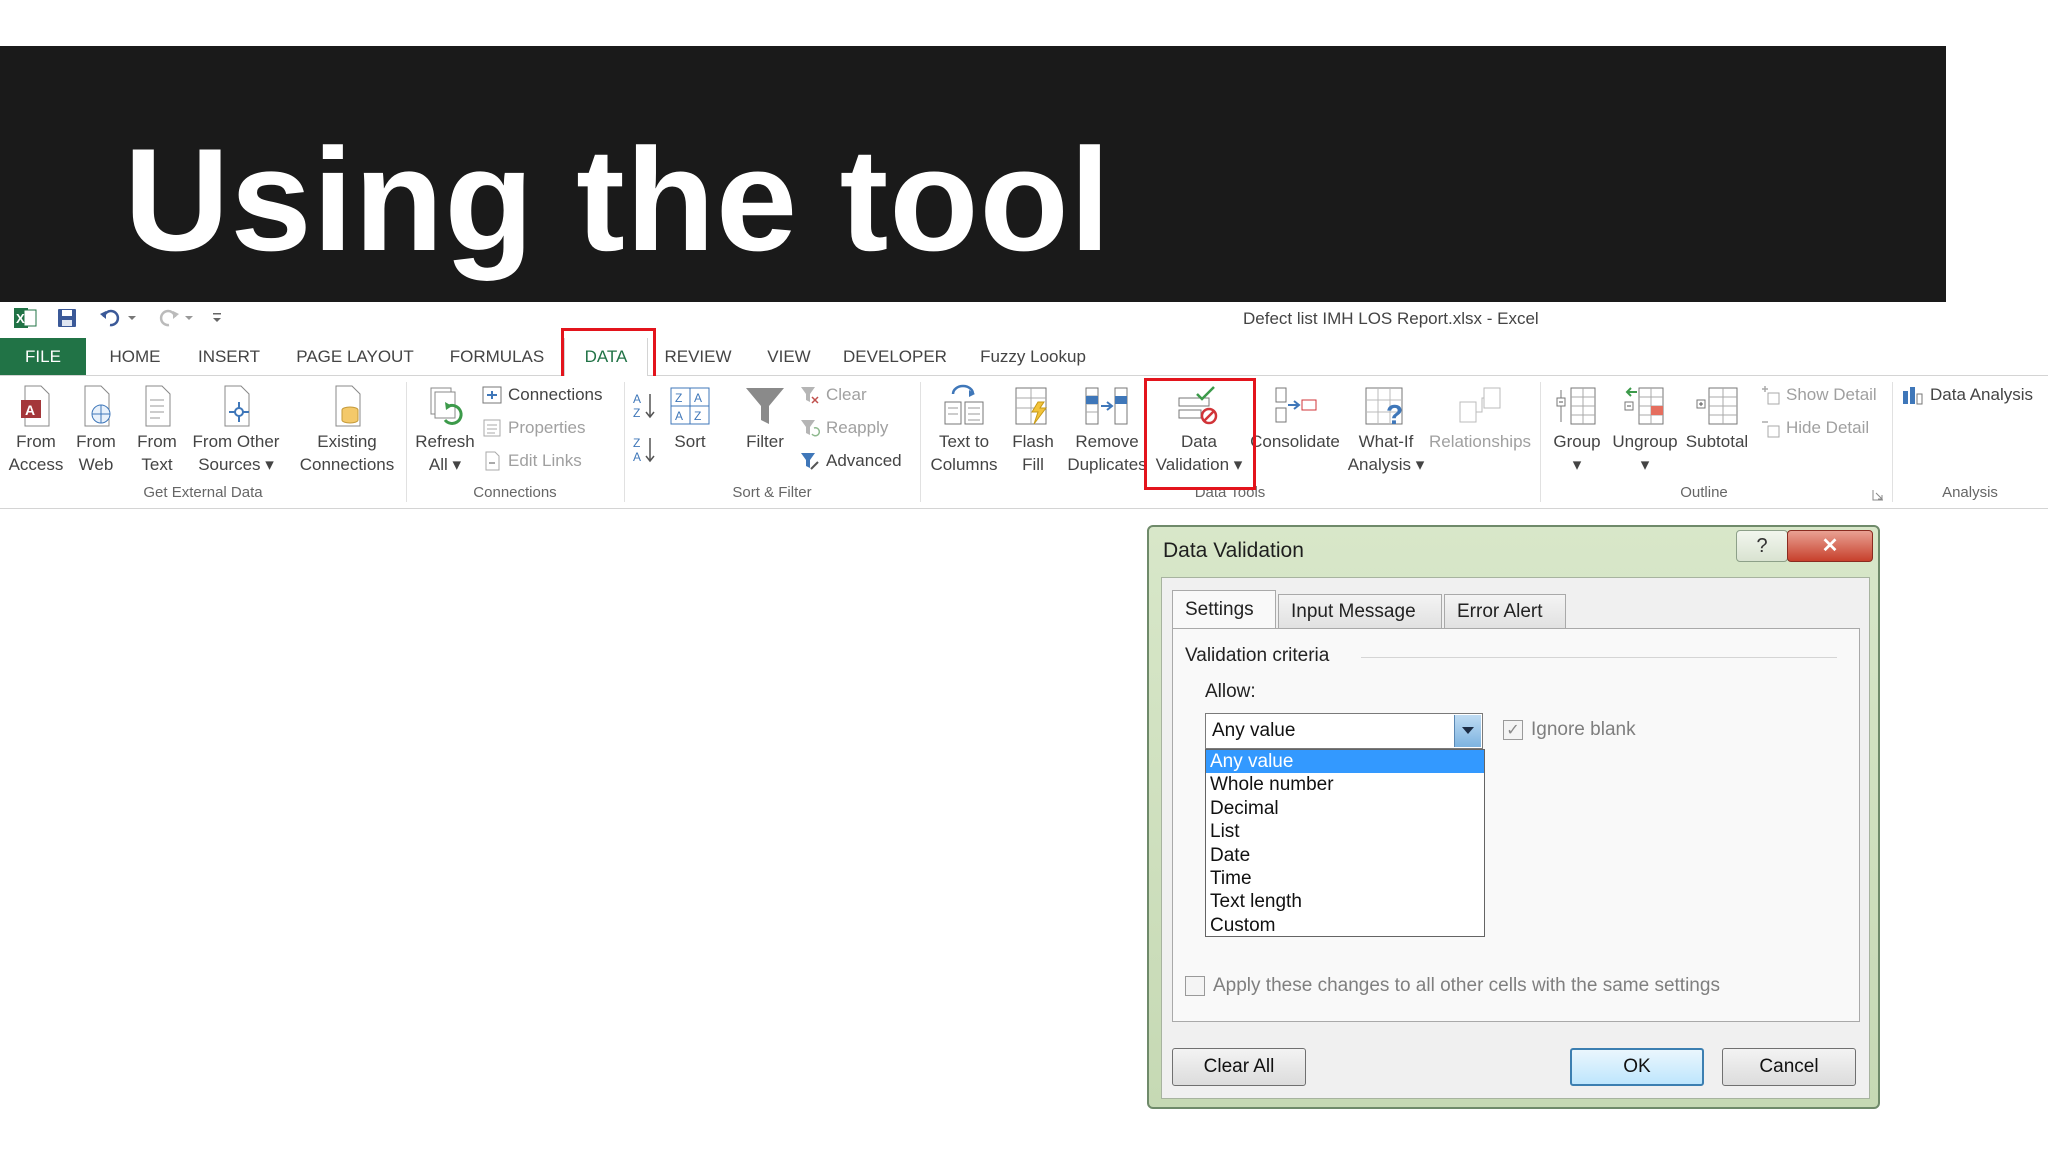 This screenshot has width=2048, height=1152. What do you see at coordinates (532, 461) in the screenshot?
I see `edit-links-button: Edit Links` at bounding box center [532, 461].